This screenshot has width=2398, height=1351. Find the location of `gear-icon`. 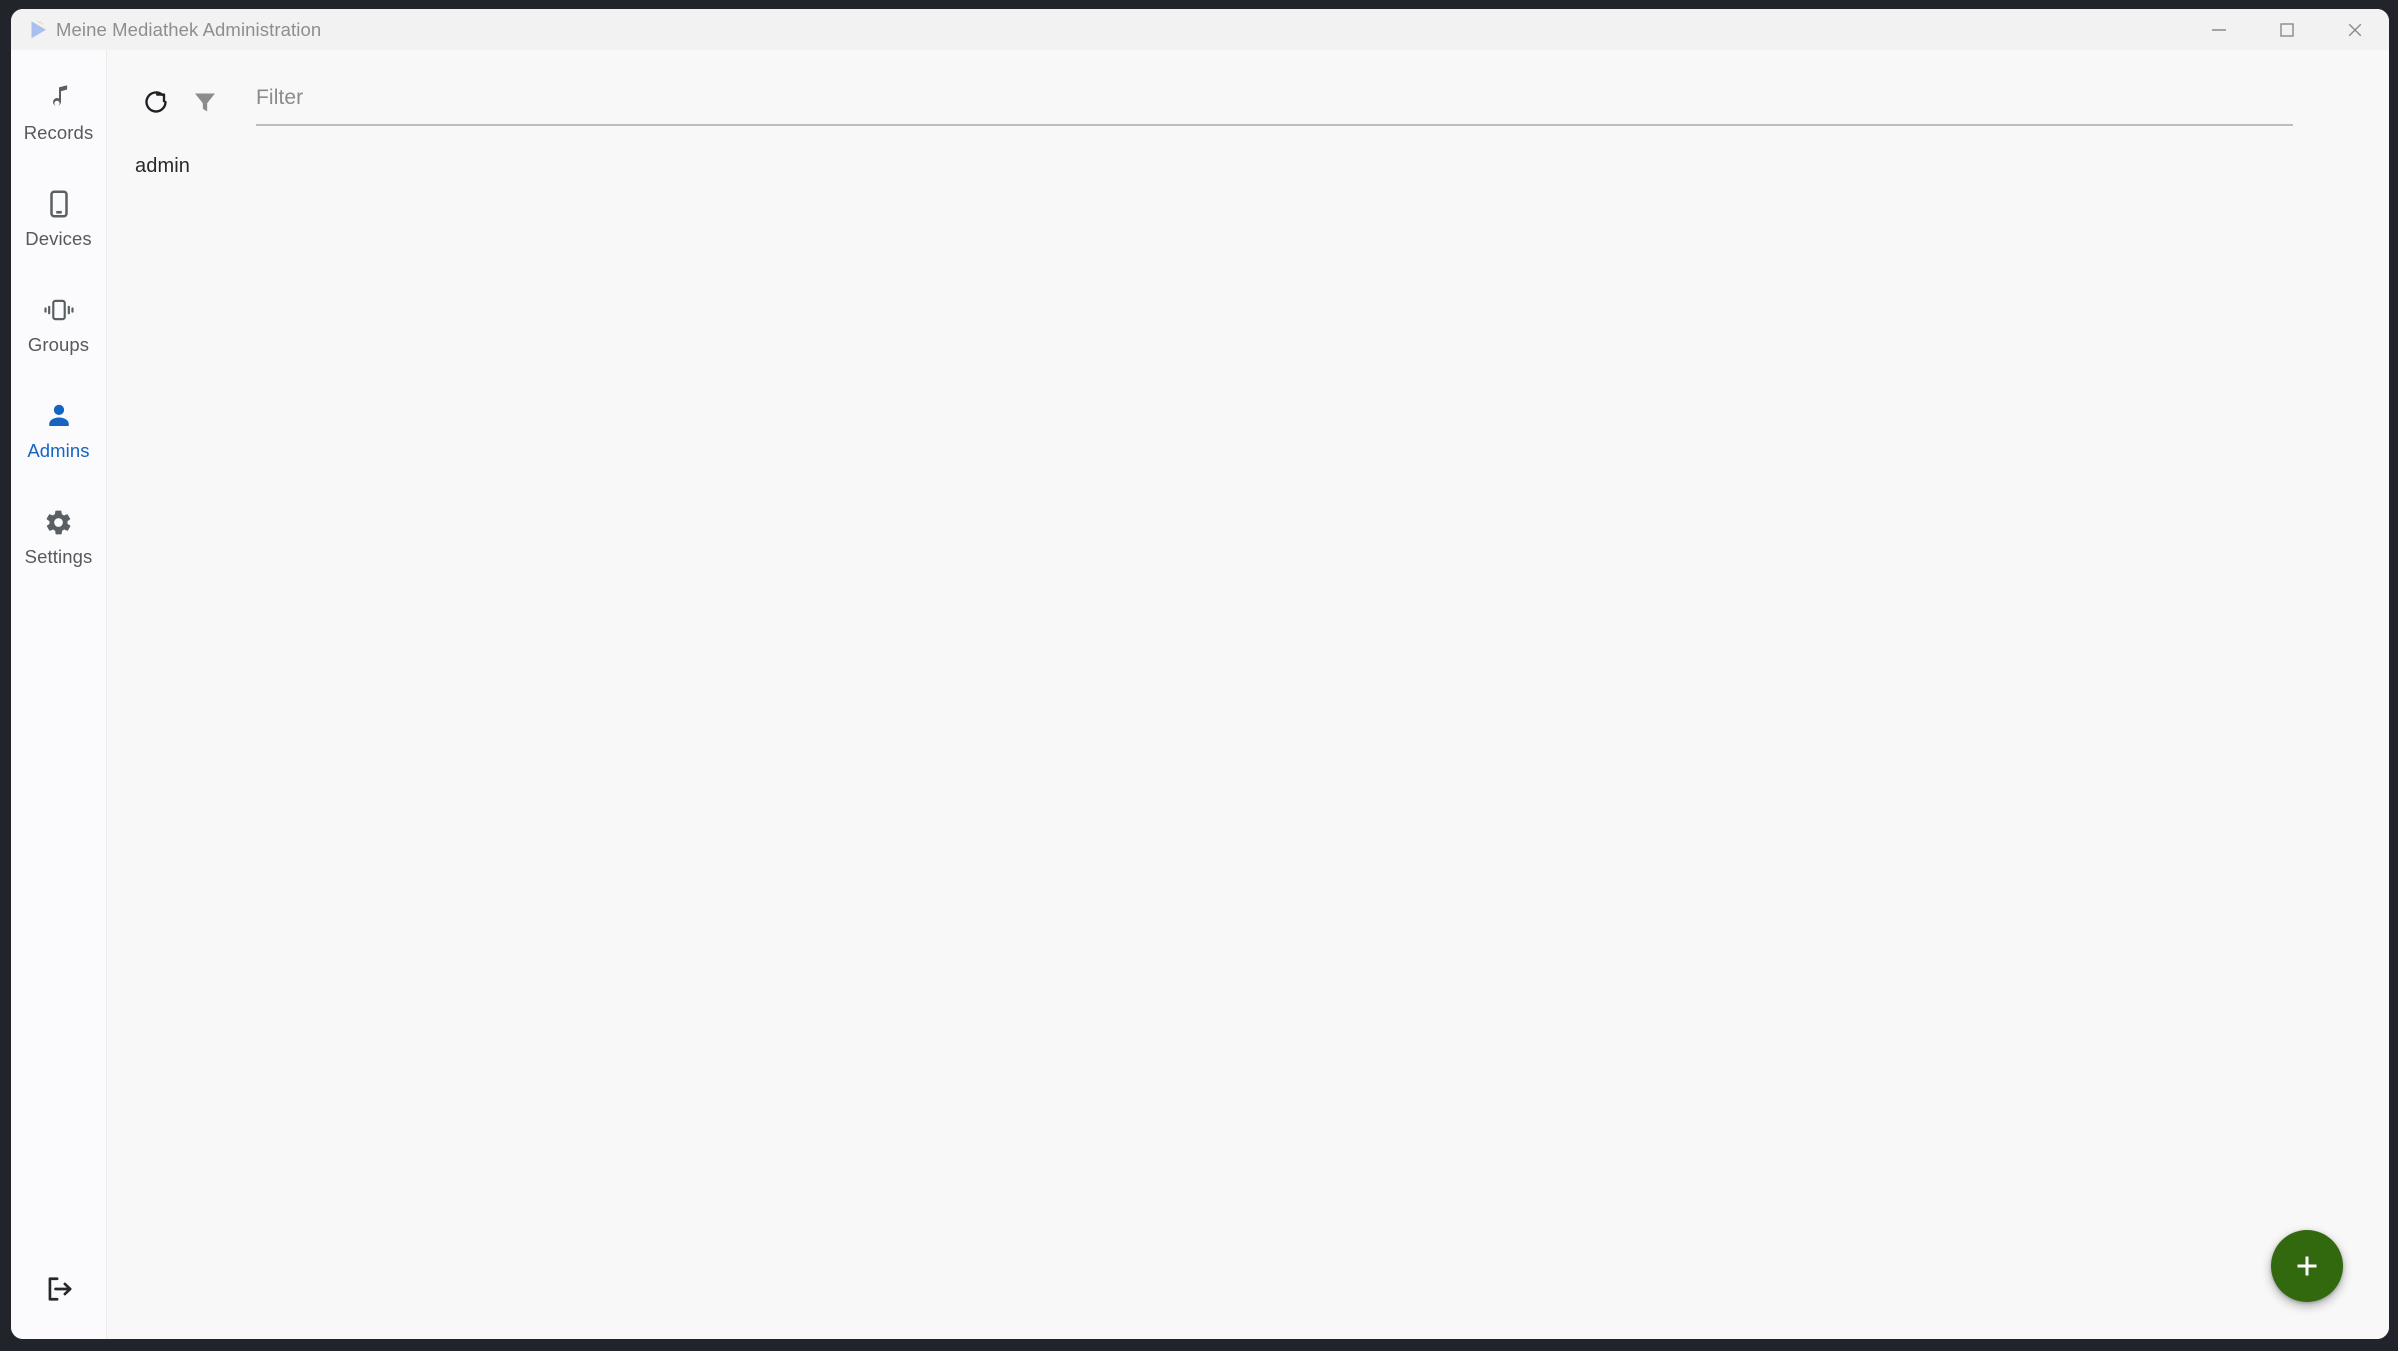

gear-icon is located at coordinates (58, 522).